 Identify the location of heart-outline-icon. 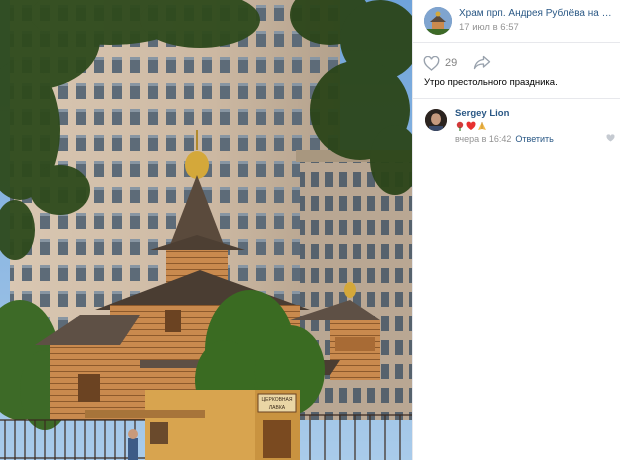
(431, 63).